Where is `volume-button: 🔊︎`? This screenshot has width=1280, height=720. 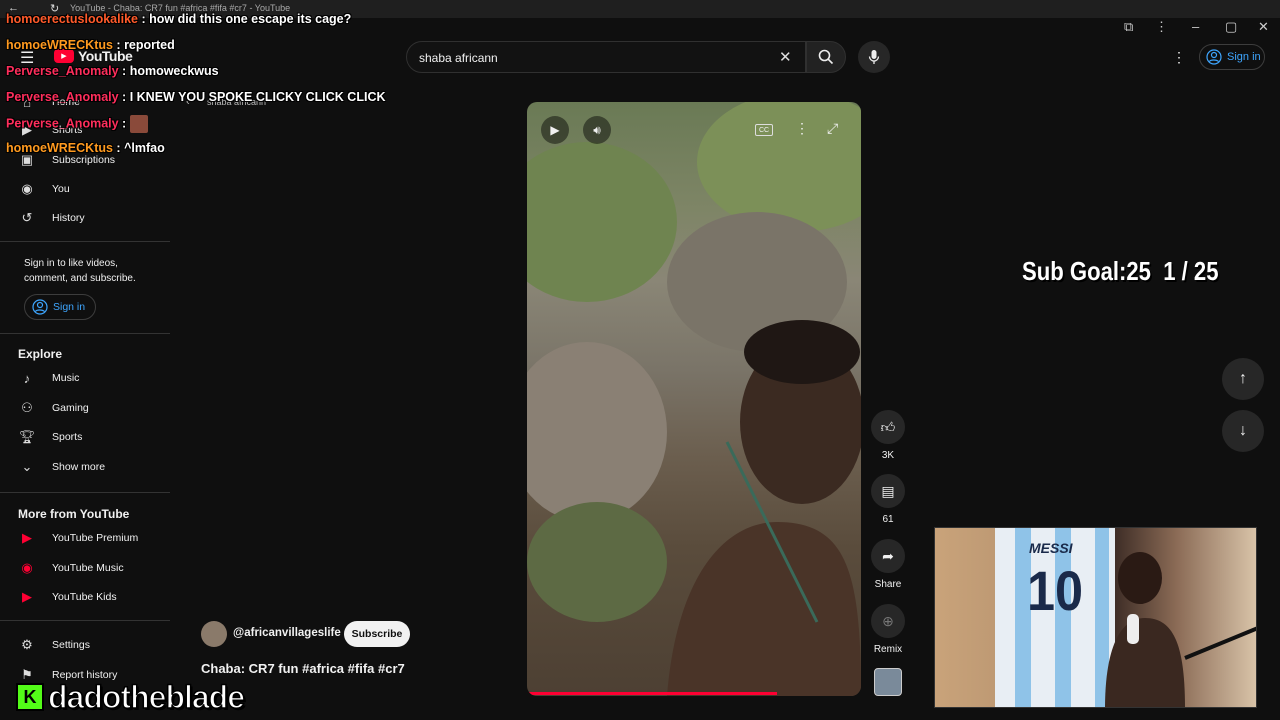
volume-button: 🔊︎ is located at coordinates (597, 130).